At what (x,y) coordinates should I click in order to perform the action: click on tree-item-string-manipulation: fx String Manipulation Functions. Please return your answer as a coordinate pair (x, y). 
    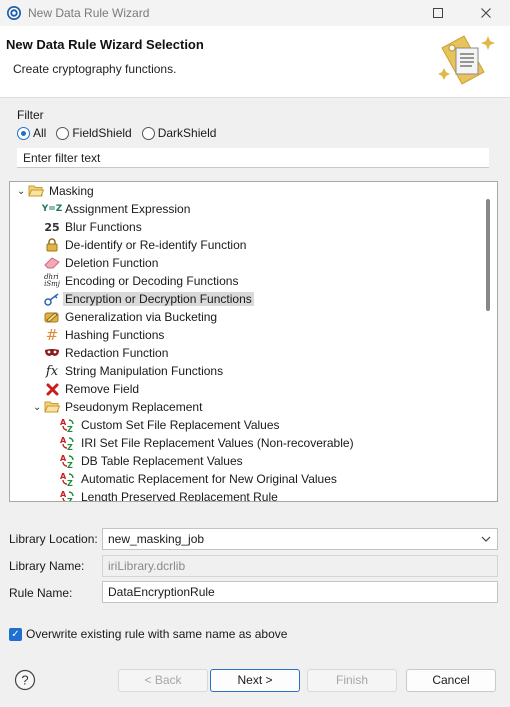
    Looking at the image, I should click on (133, 371).